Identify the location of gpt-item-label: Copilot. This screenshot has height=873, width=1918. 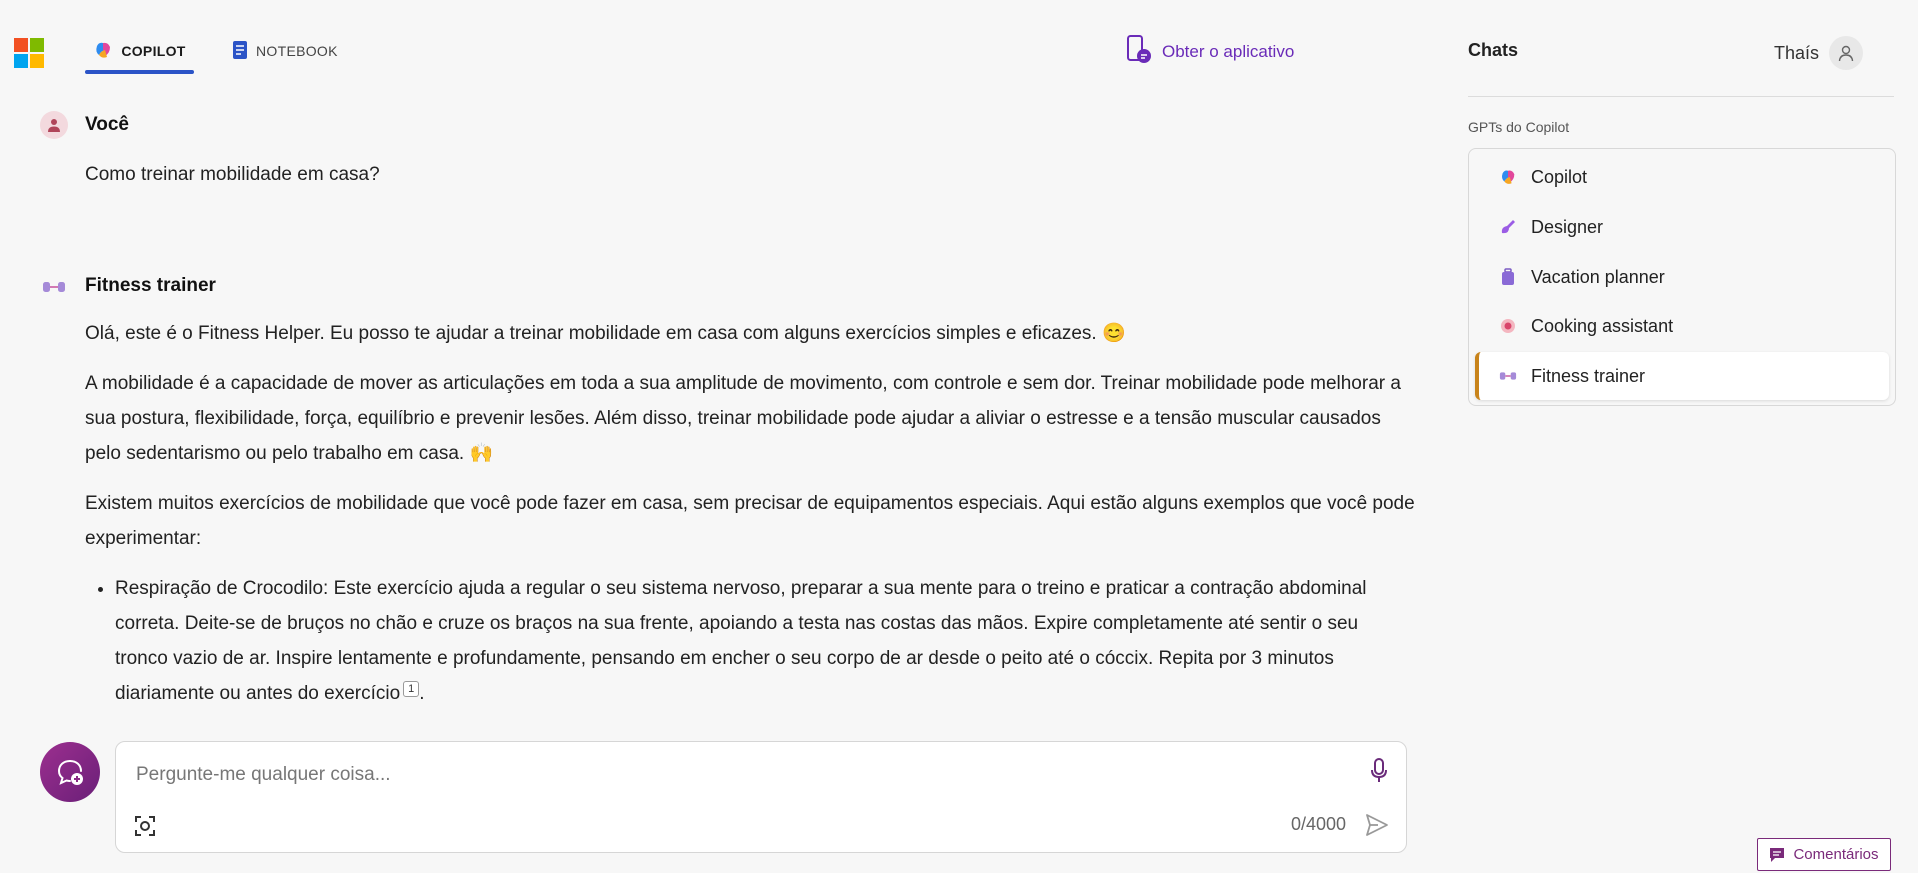
(1559, 176).